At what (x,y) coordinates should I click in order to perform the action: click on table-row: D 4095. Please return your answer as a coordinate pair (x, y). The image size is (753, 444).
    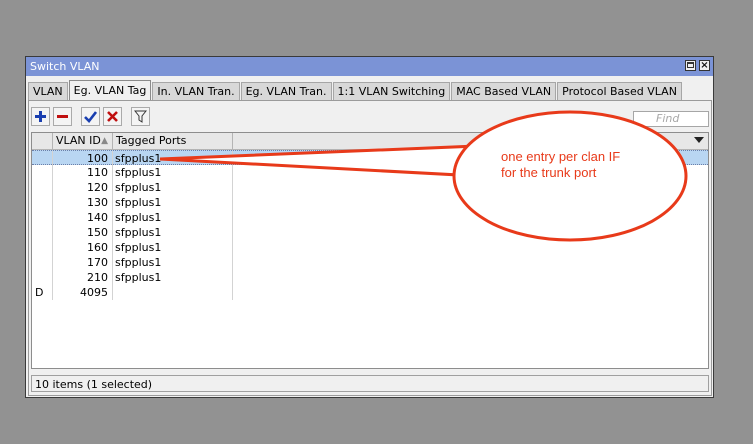
    Looking at the image, I should click on (370, 292).